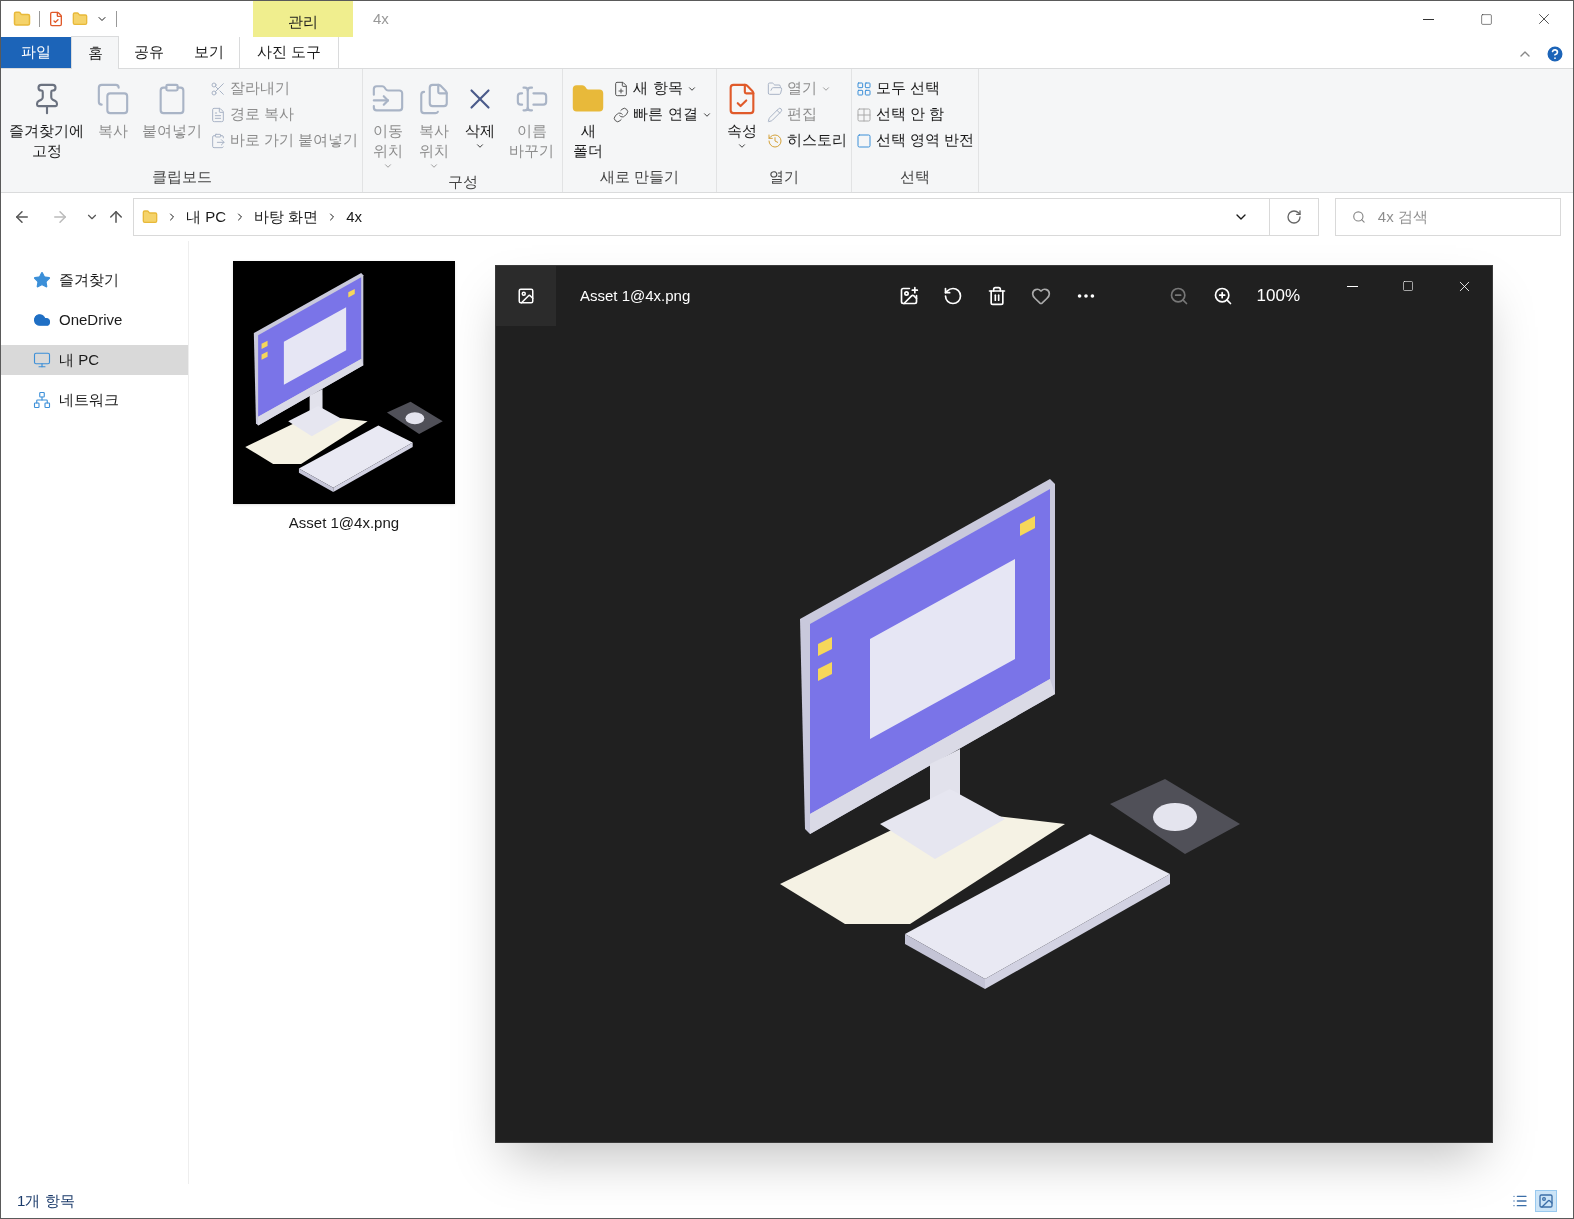  I want to click on ribbon-tab: 보기, so click(209, 52).